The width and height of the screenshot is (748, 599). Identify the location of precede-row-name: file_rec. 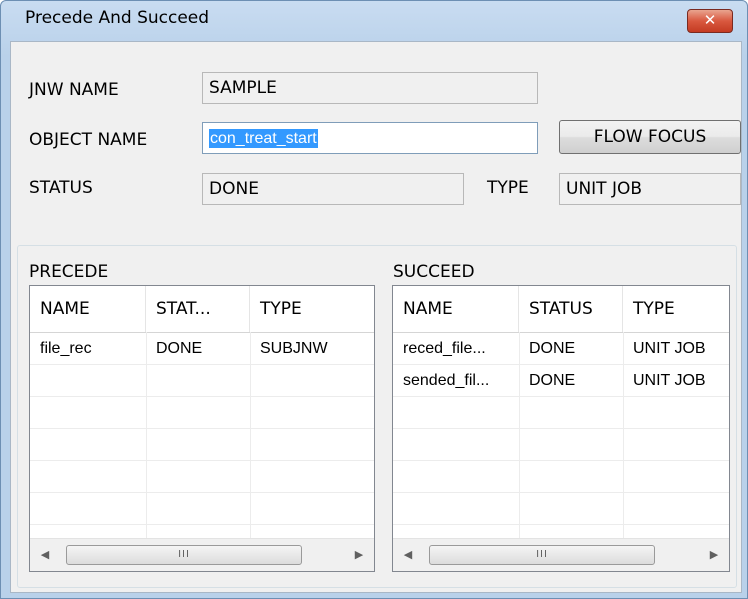
(66, 348).